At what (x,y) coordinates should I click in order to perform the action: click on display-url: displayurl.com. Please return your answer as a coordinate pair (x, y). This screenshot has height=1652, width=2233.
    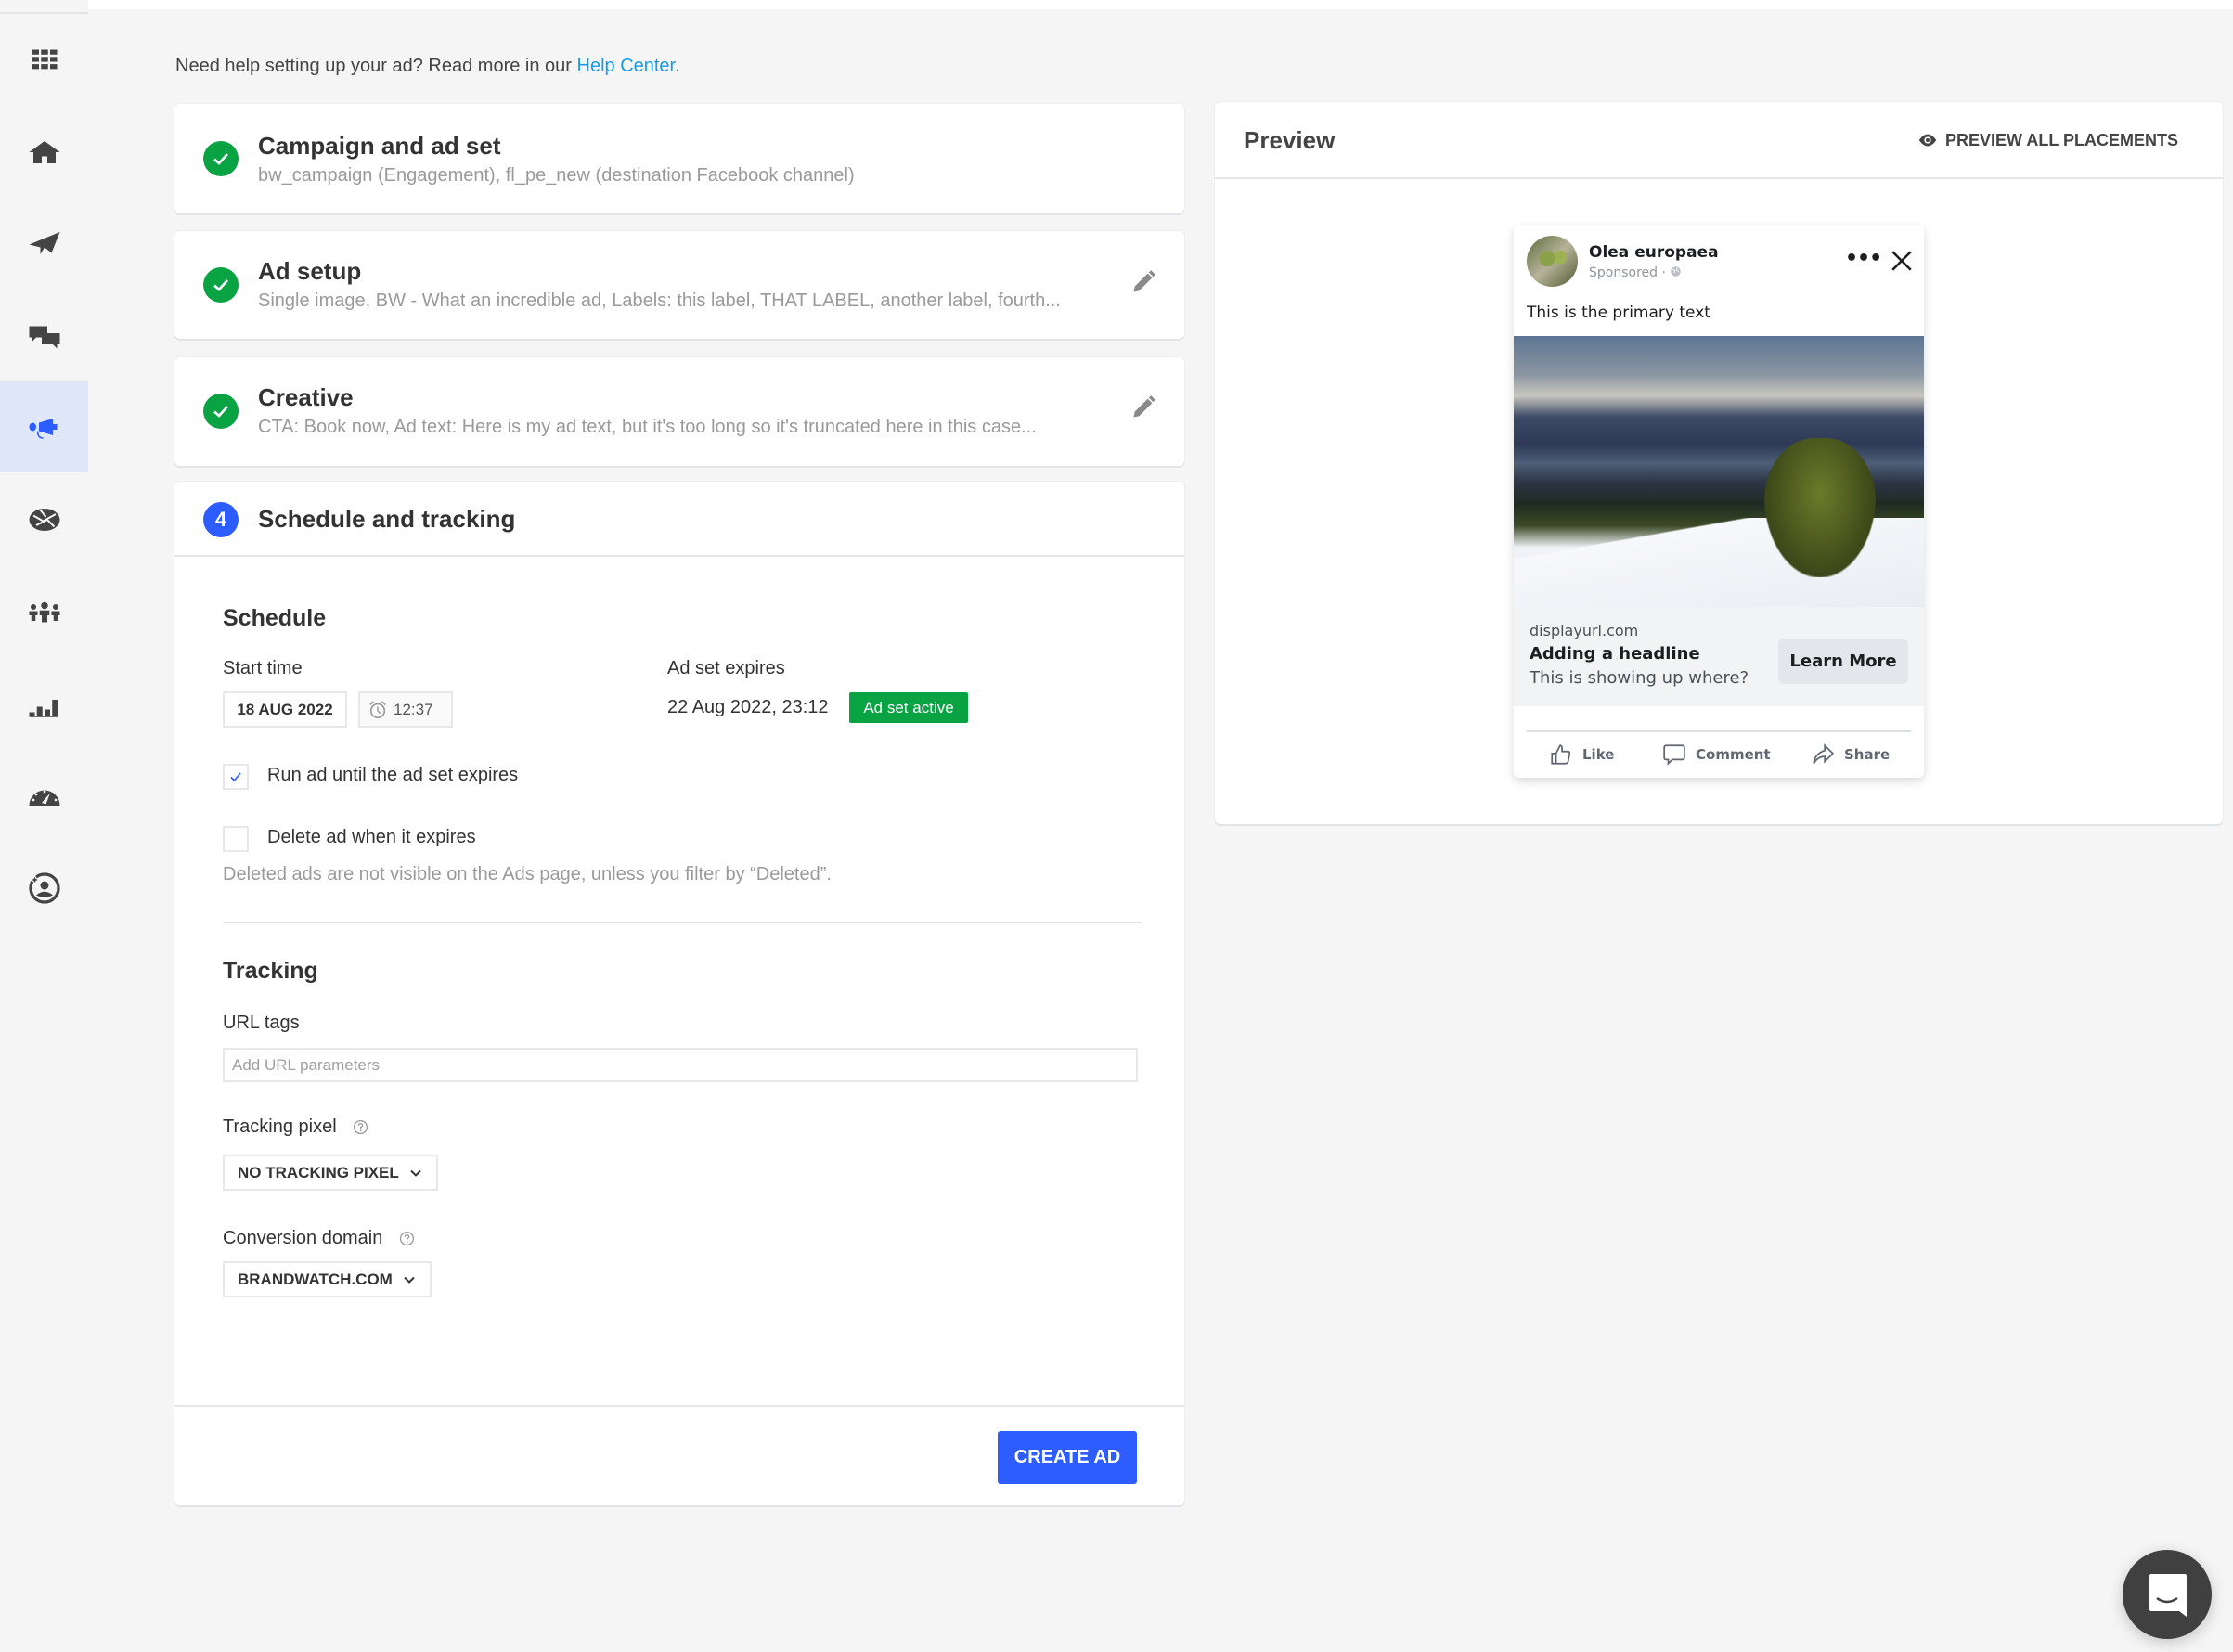
    Looking at the image, I should click on (1584, 630).